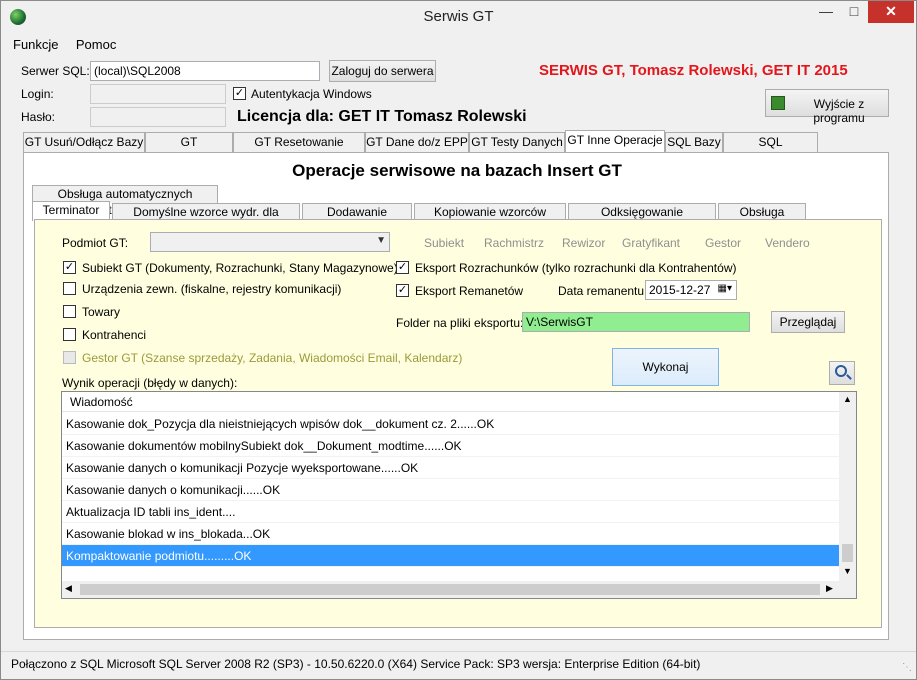 The width and height of the screenshot is (917, 680). Describe the element at coordinates (95, 243) in the screenshot. I see `podmiot-label: Podmiot GT:` at that location.